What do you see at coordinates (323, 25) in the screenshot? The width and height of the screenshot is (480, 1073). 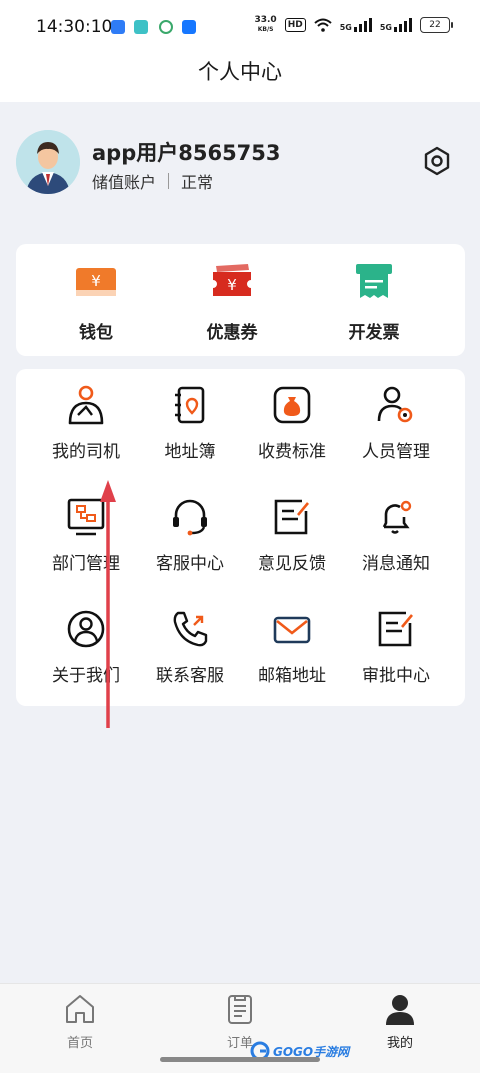 I see `wifi-icon` at bounding box center [323, 25].